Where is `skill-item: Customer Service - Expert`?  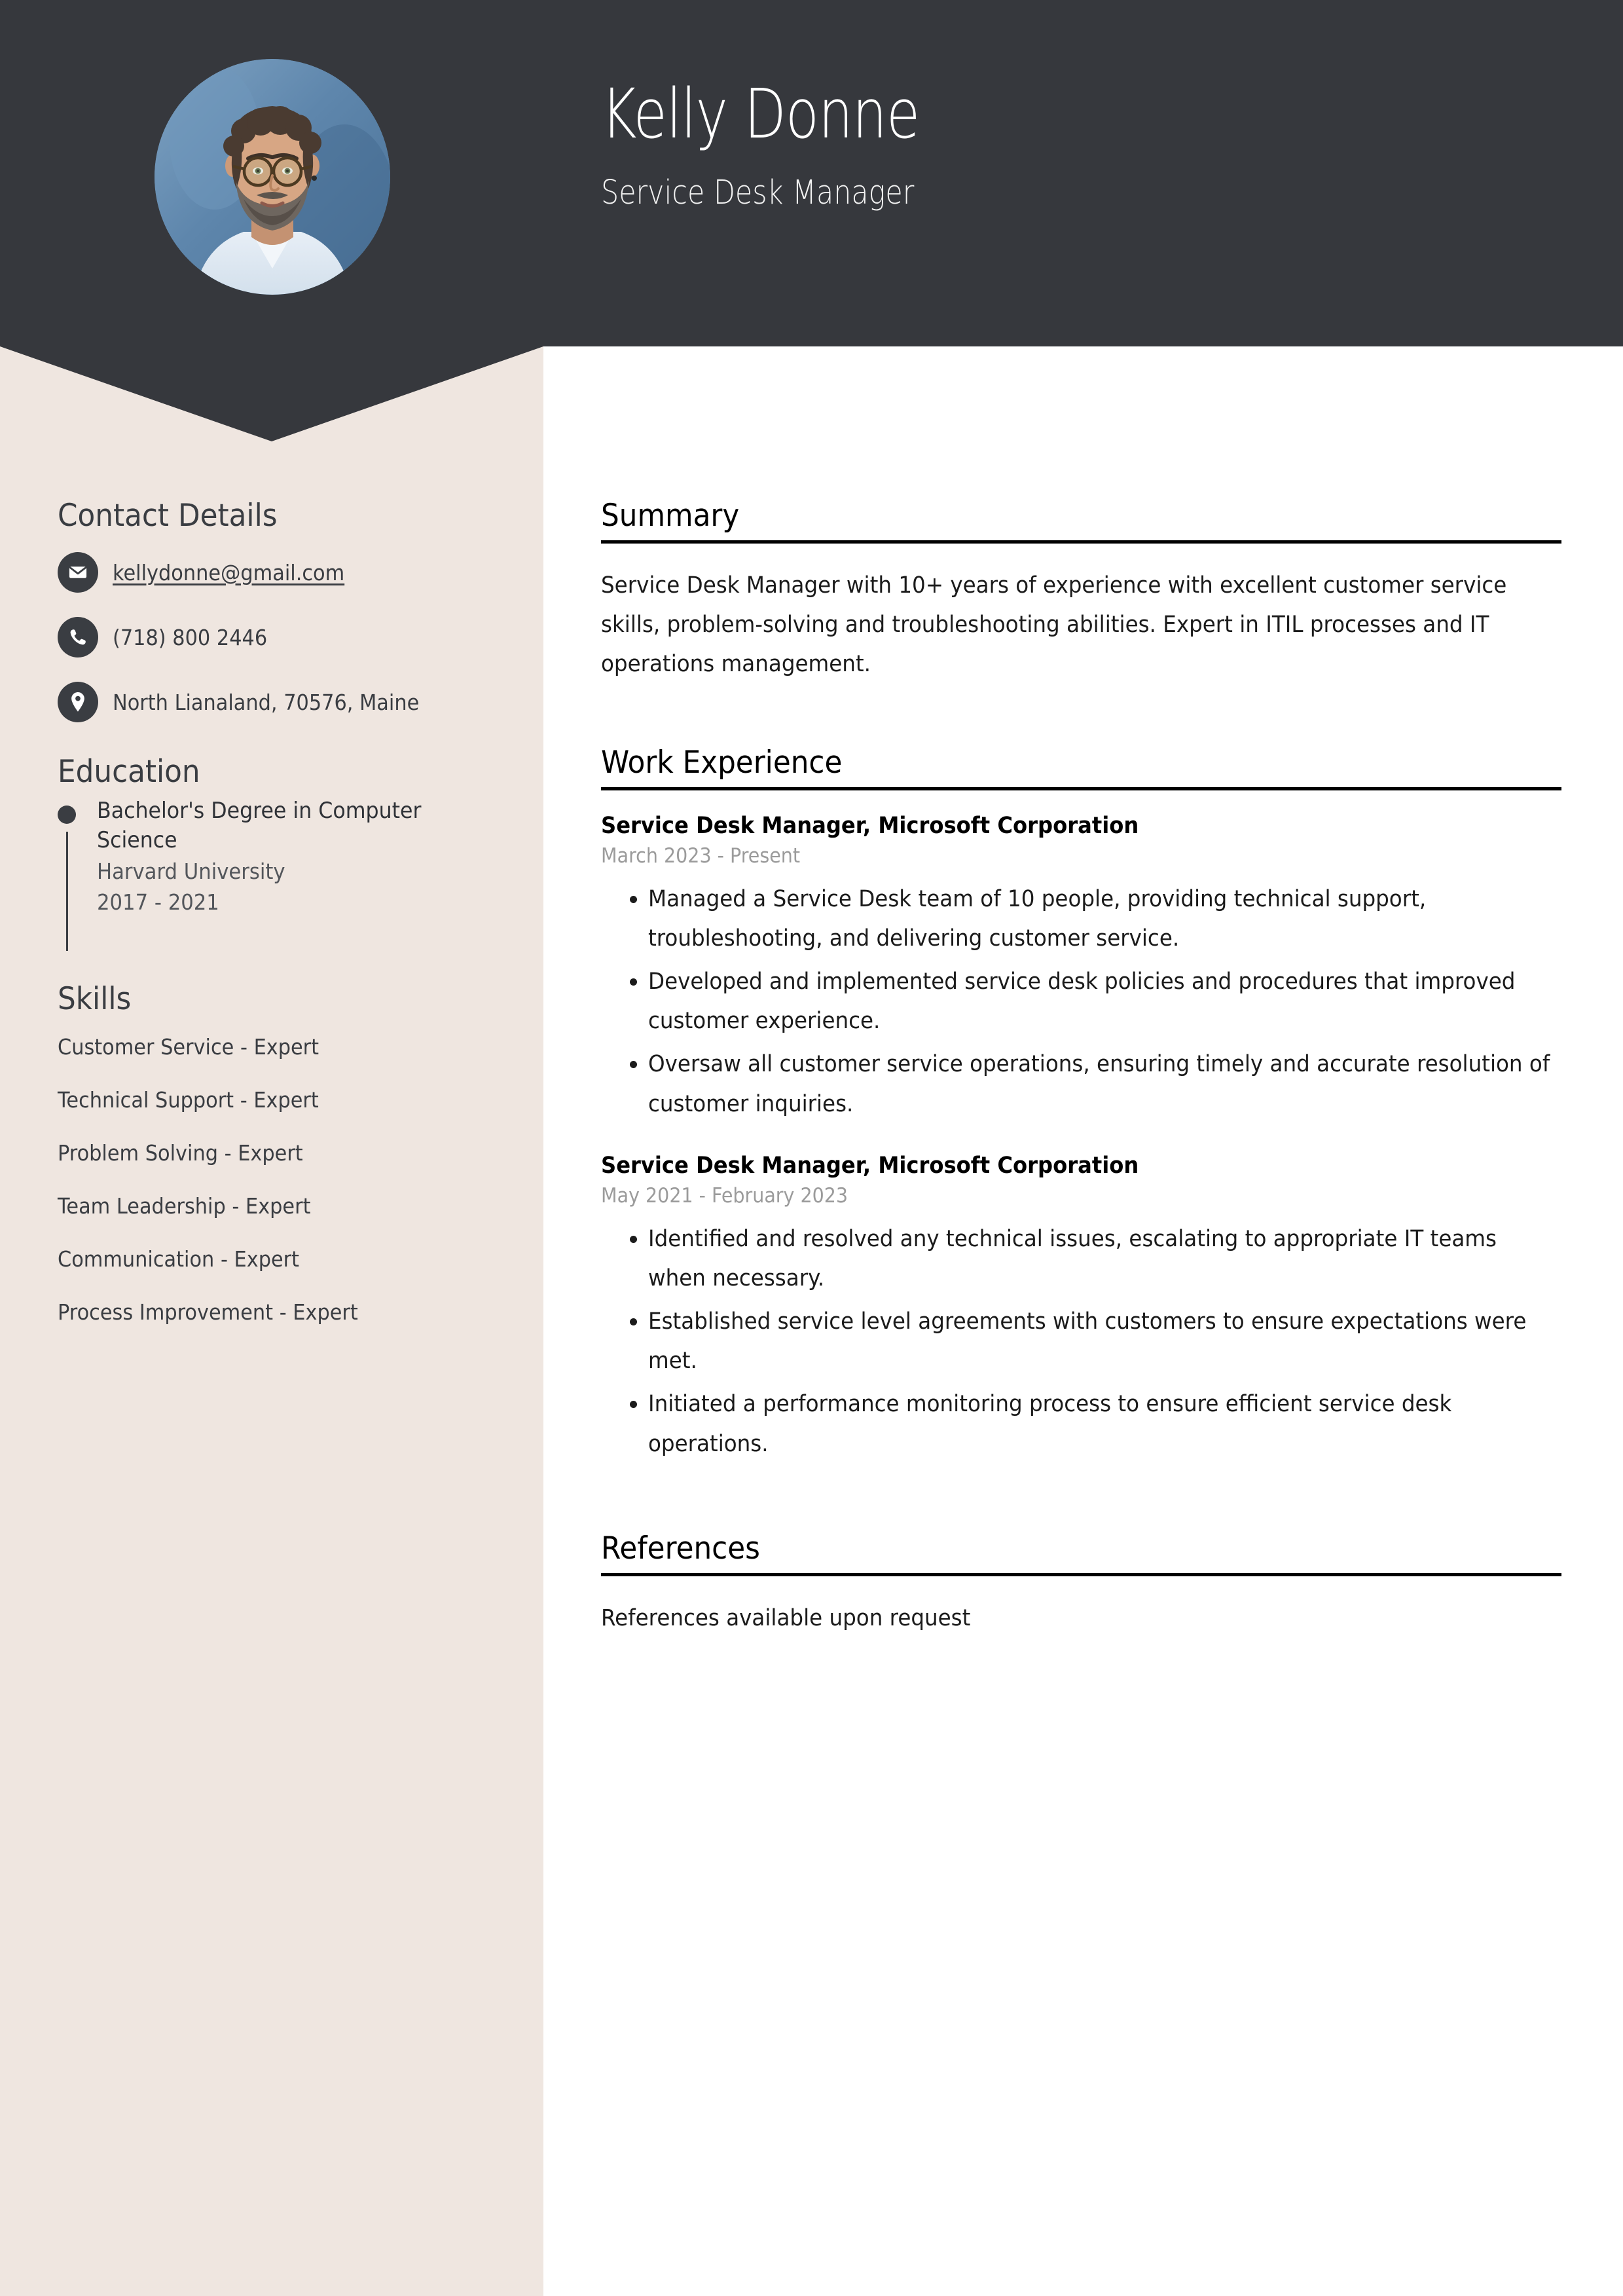 skill-item: Customer Service - Expert is located at coordinates (188, 1047).